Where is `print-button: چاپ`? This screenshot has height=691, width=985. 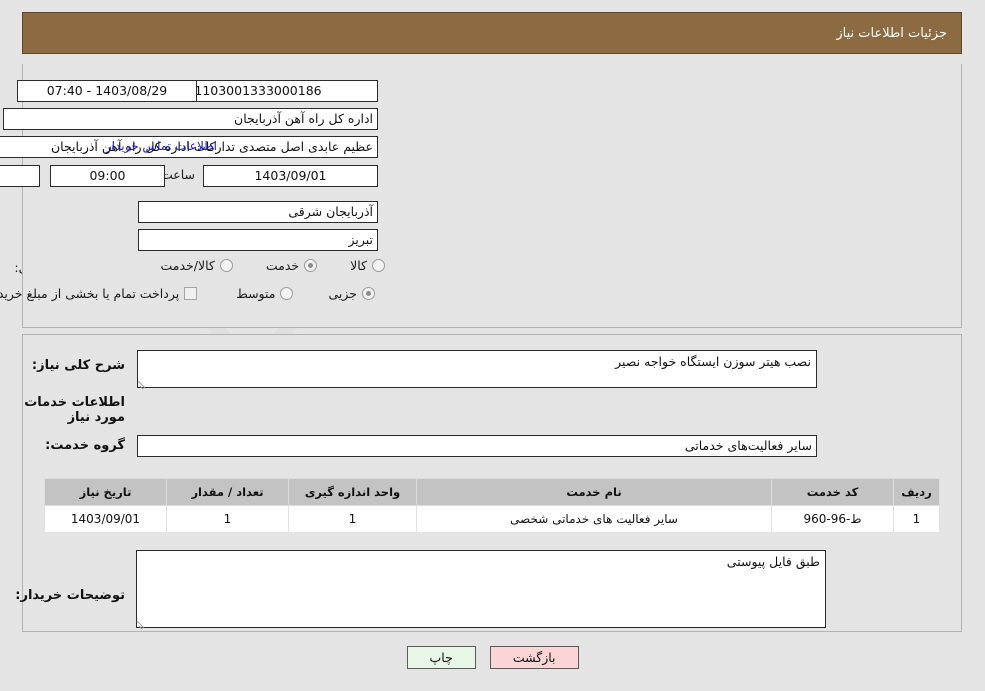
print-button: چاپ is located at coordinates (441, 657).